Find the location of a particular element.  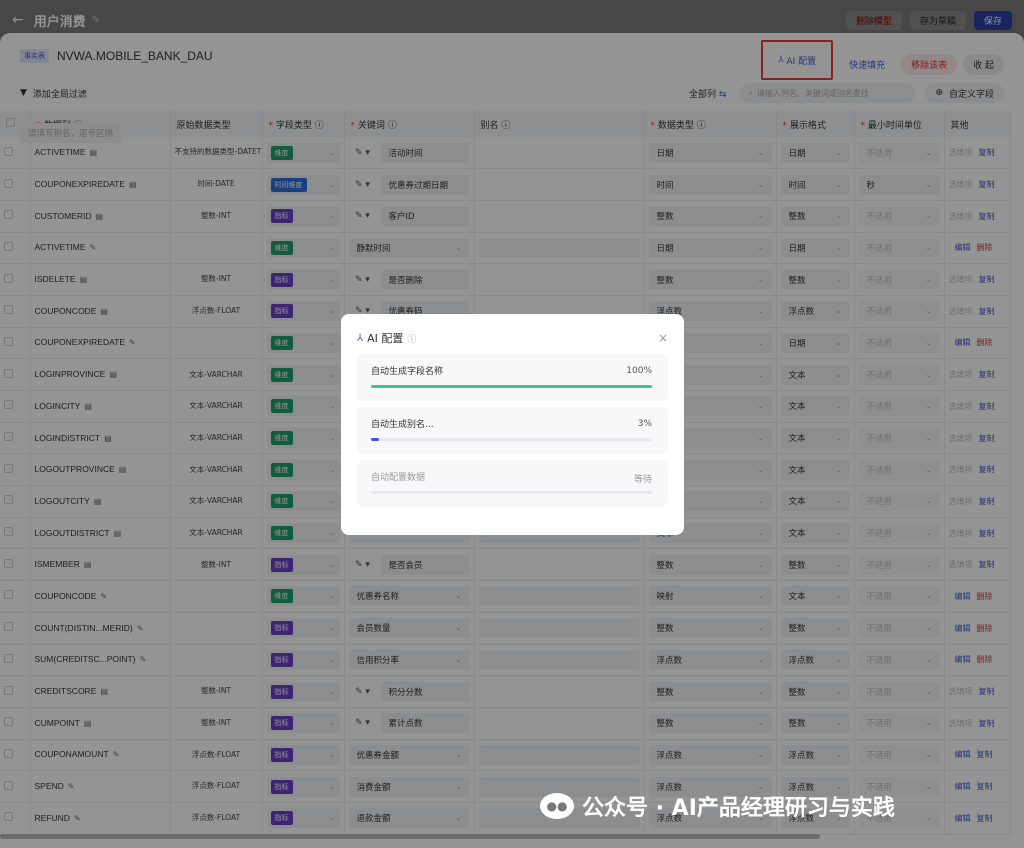

watermark-text: 公众号 · AI产品经理研习与实践 is located at coordinates (738, 808).